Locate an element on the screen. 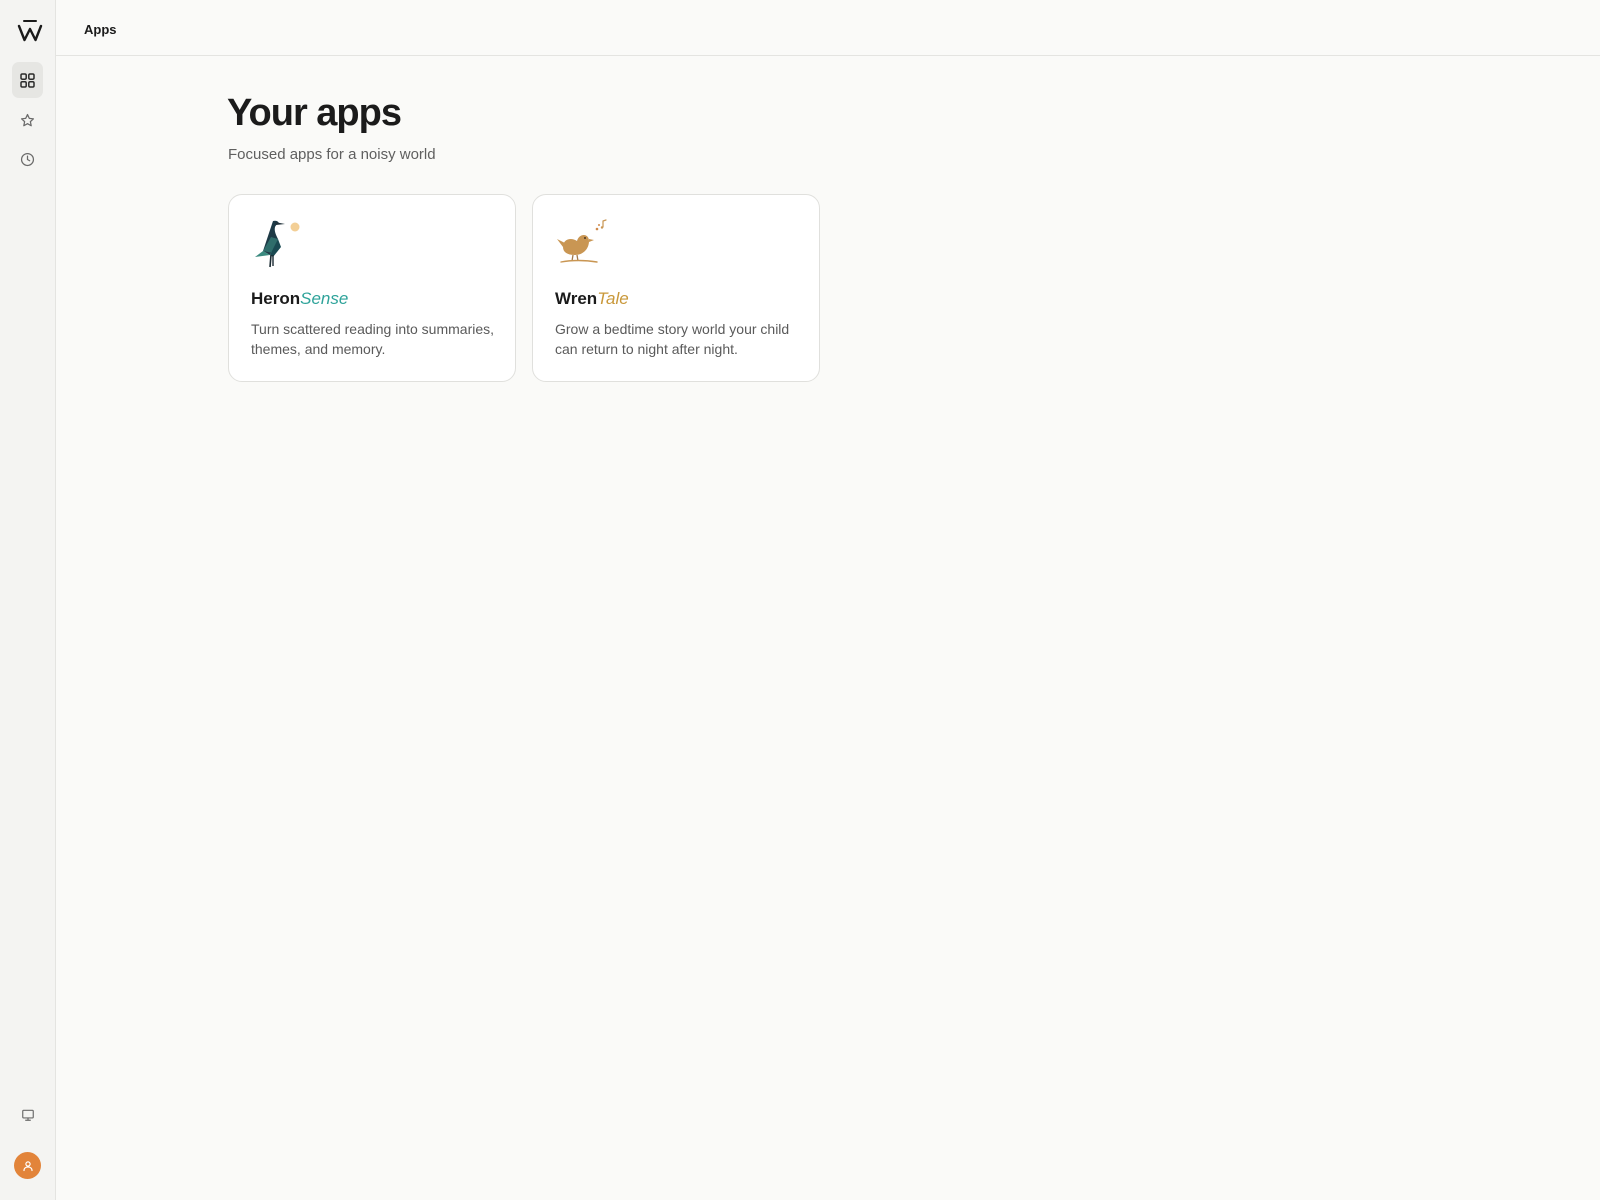 This screenshot has width=1600, height=1200. sidebar-item-favorites is located at coordinates (27, 120).